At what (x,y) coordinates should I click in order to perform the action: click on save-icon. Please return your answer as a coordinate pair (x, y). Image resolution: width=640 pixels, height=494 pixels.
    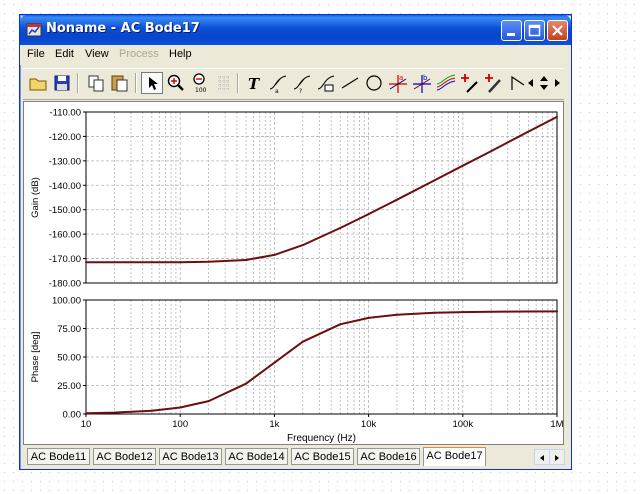
    Looking at the image, I should click on (62, 83).